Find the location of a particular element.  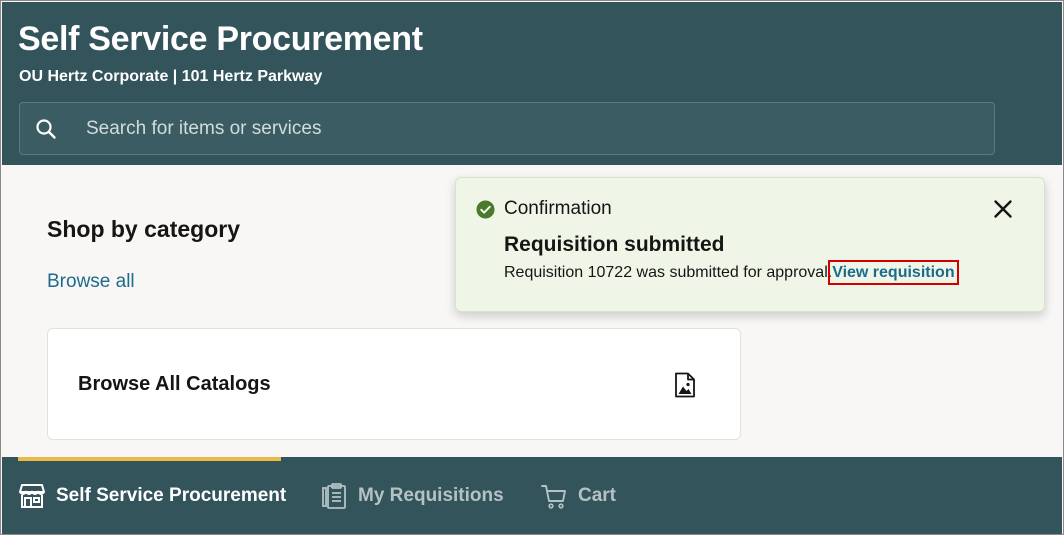

nav-my-requisitions: My Requisitions is located at coordinates (412, 495).